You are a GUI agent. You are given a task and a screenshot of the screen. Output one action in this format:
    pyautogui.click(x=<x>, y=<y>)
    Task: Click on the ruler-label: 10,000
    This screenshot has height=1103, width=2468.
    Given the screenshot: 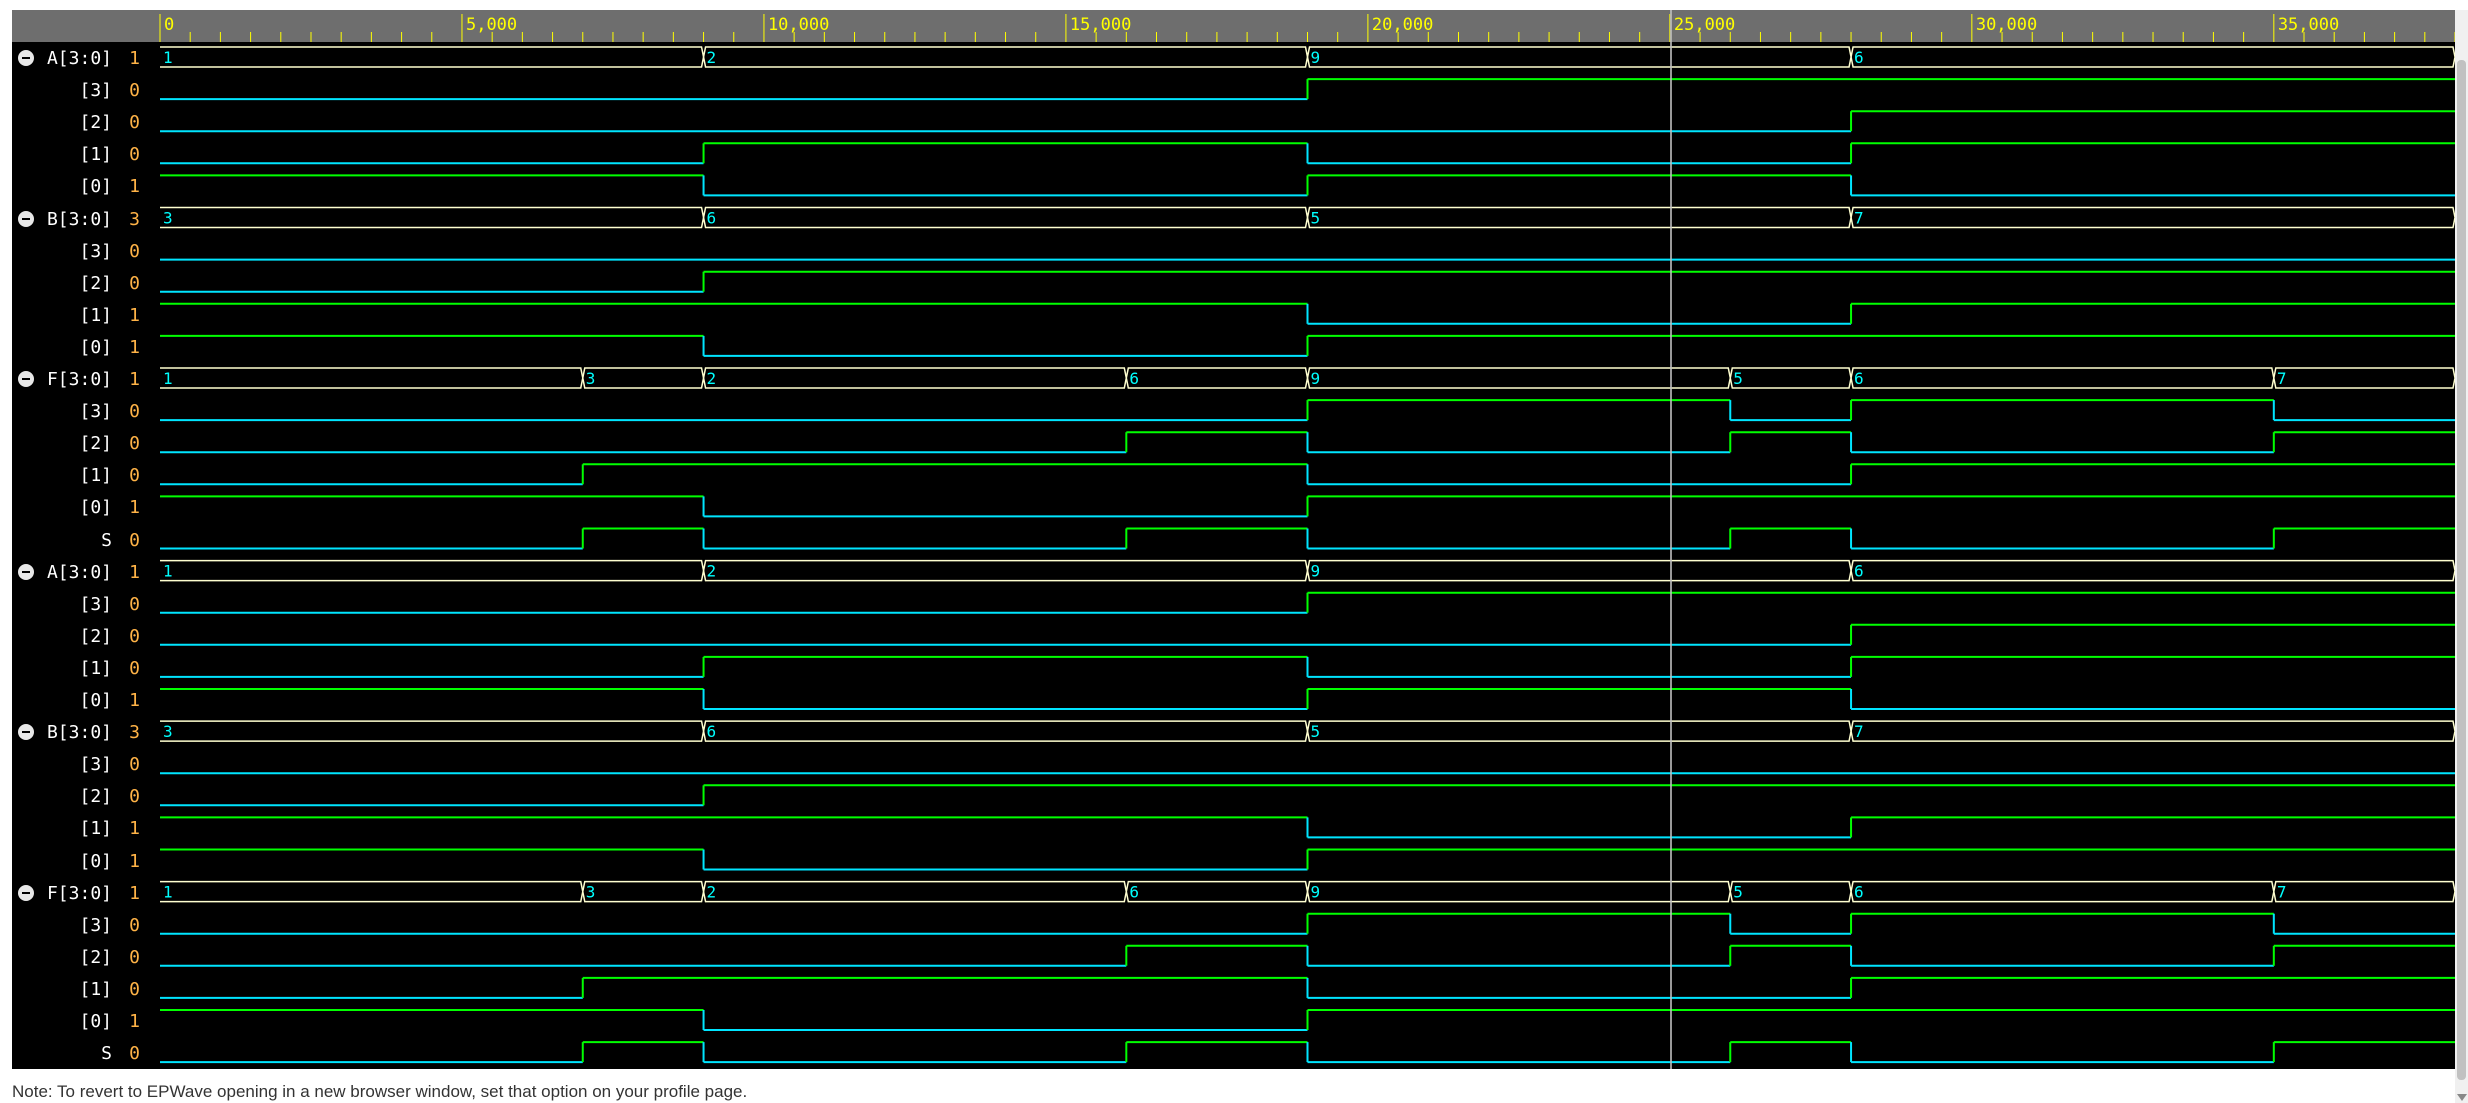 What is the action you would take?
    pyautogui.click(x=798, y=25)
    